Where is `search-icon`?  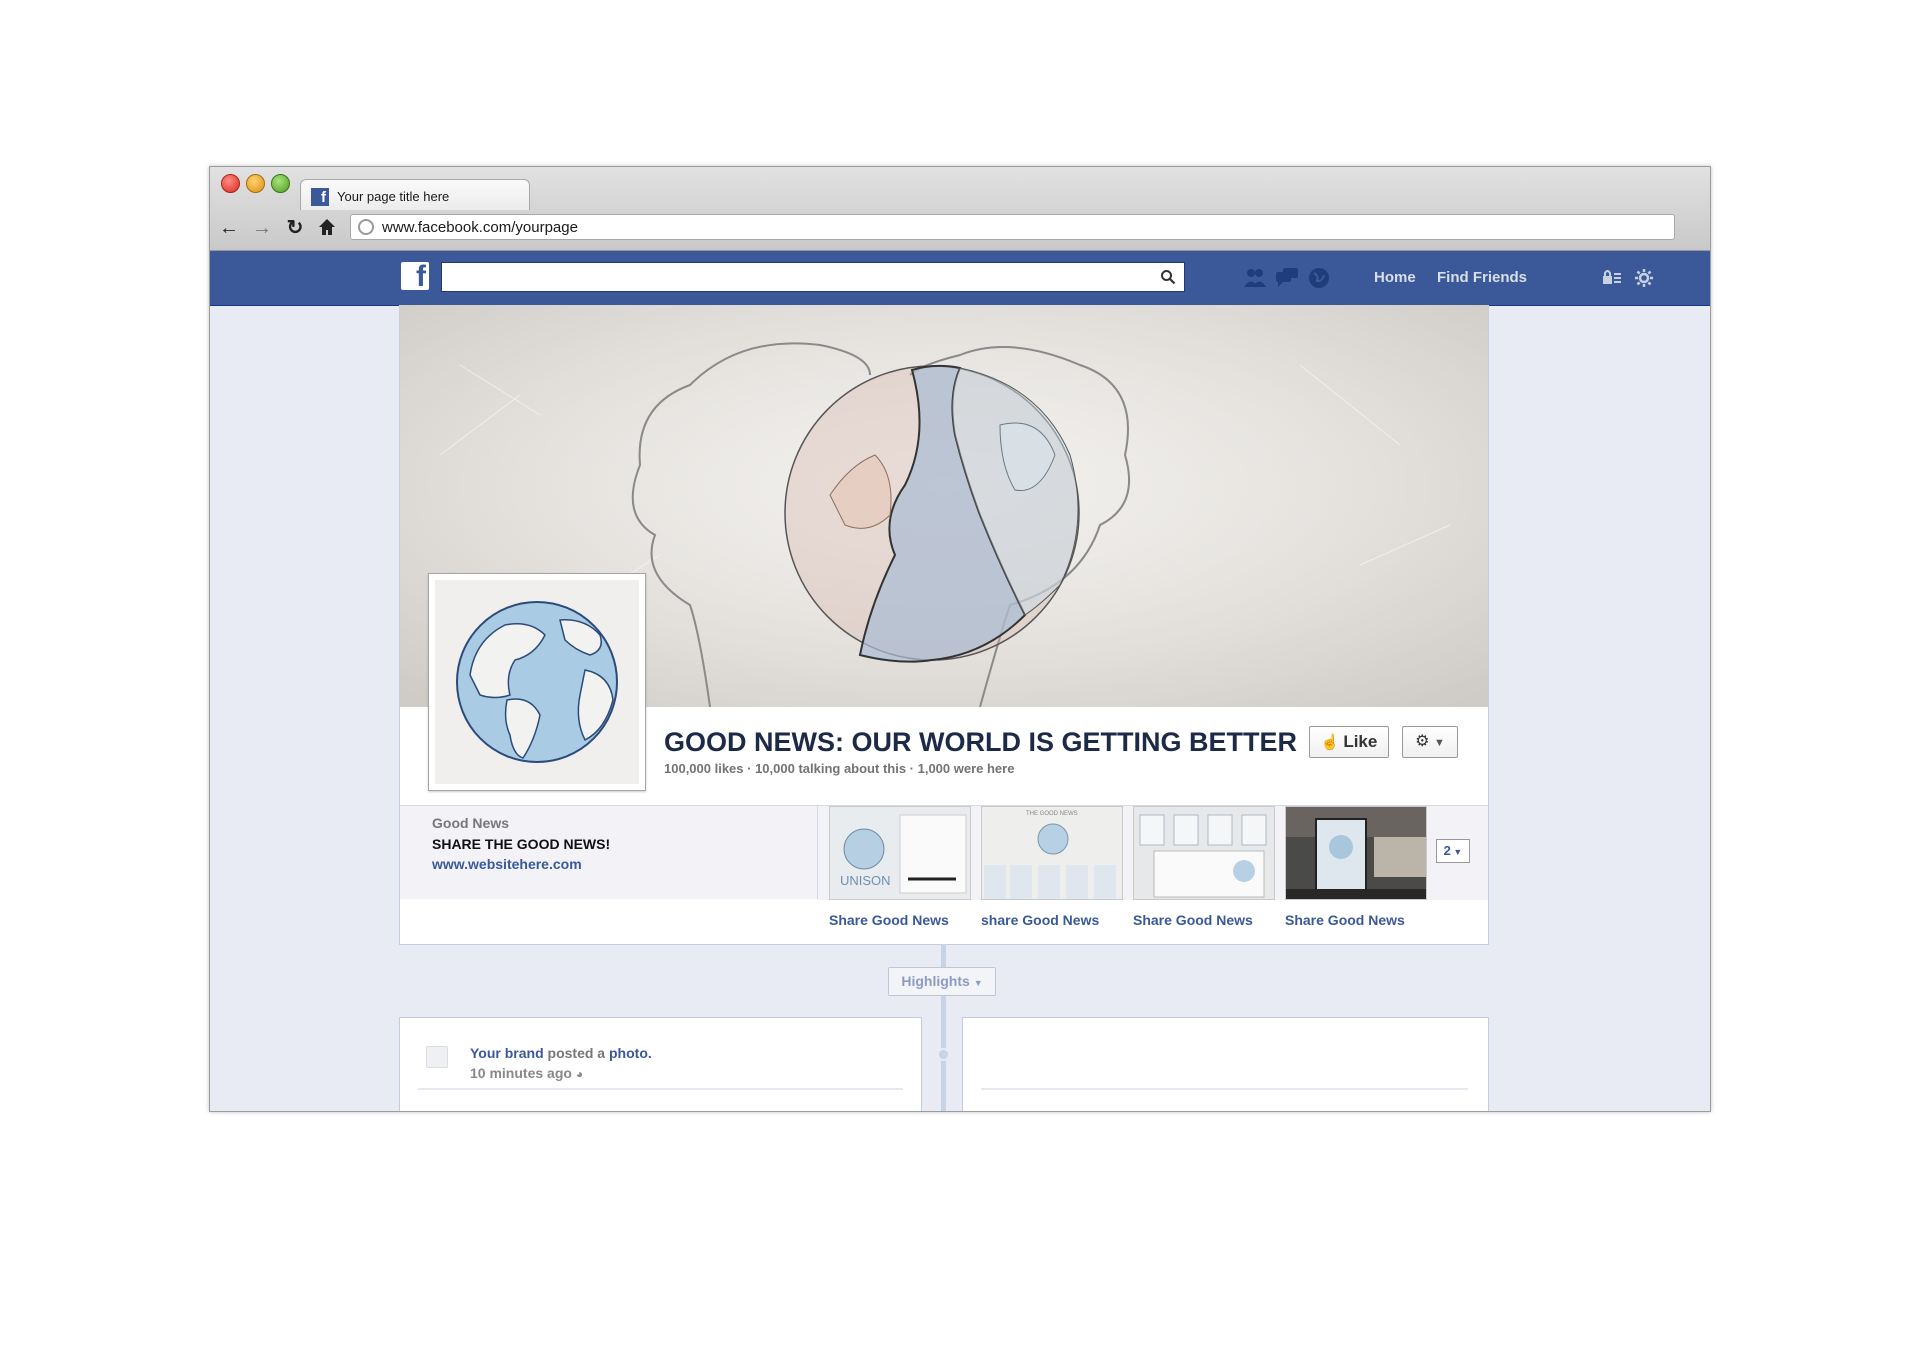
search-icon is located at coordinates (1168, 277).